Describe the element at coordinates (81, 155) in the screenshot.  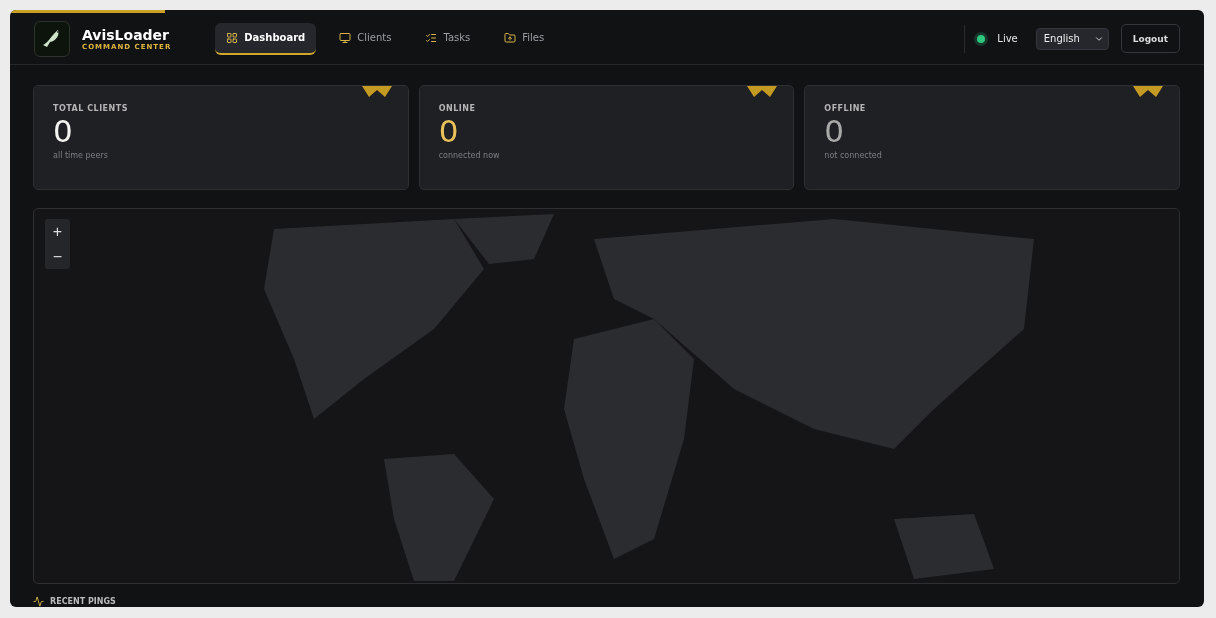
I see `stat-caption: all time peers` at that location.